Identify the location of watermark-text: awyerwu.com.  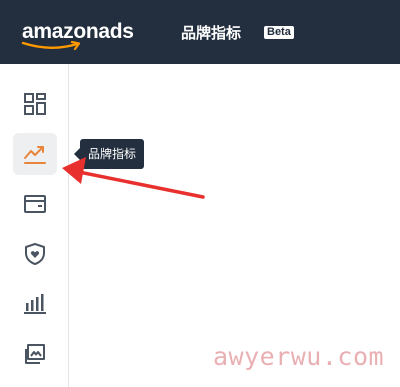
(299, 356).